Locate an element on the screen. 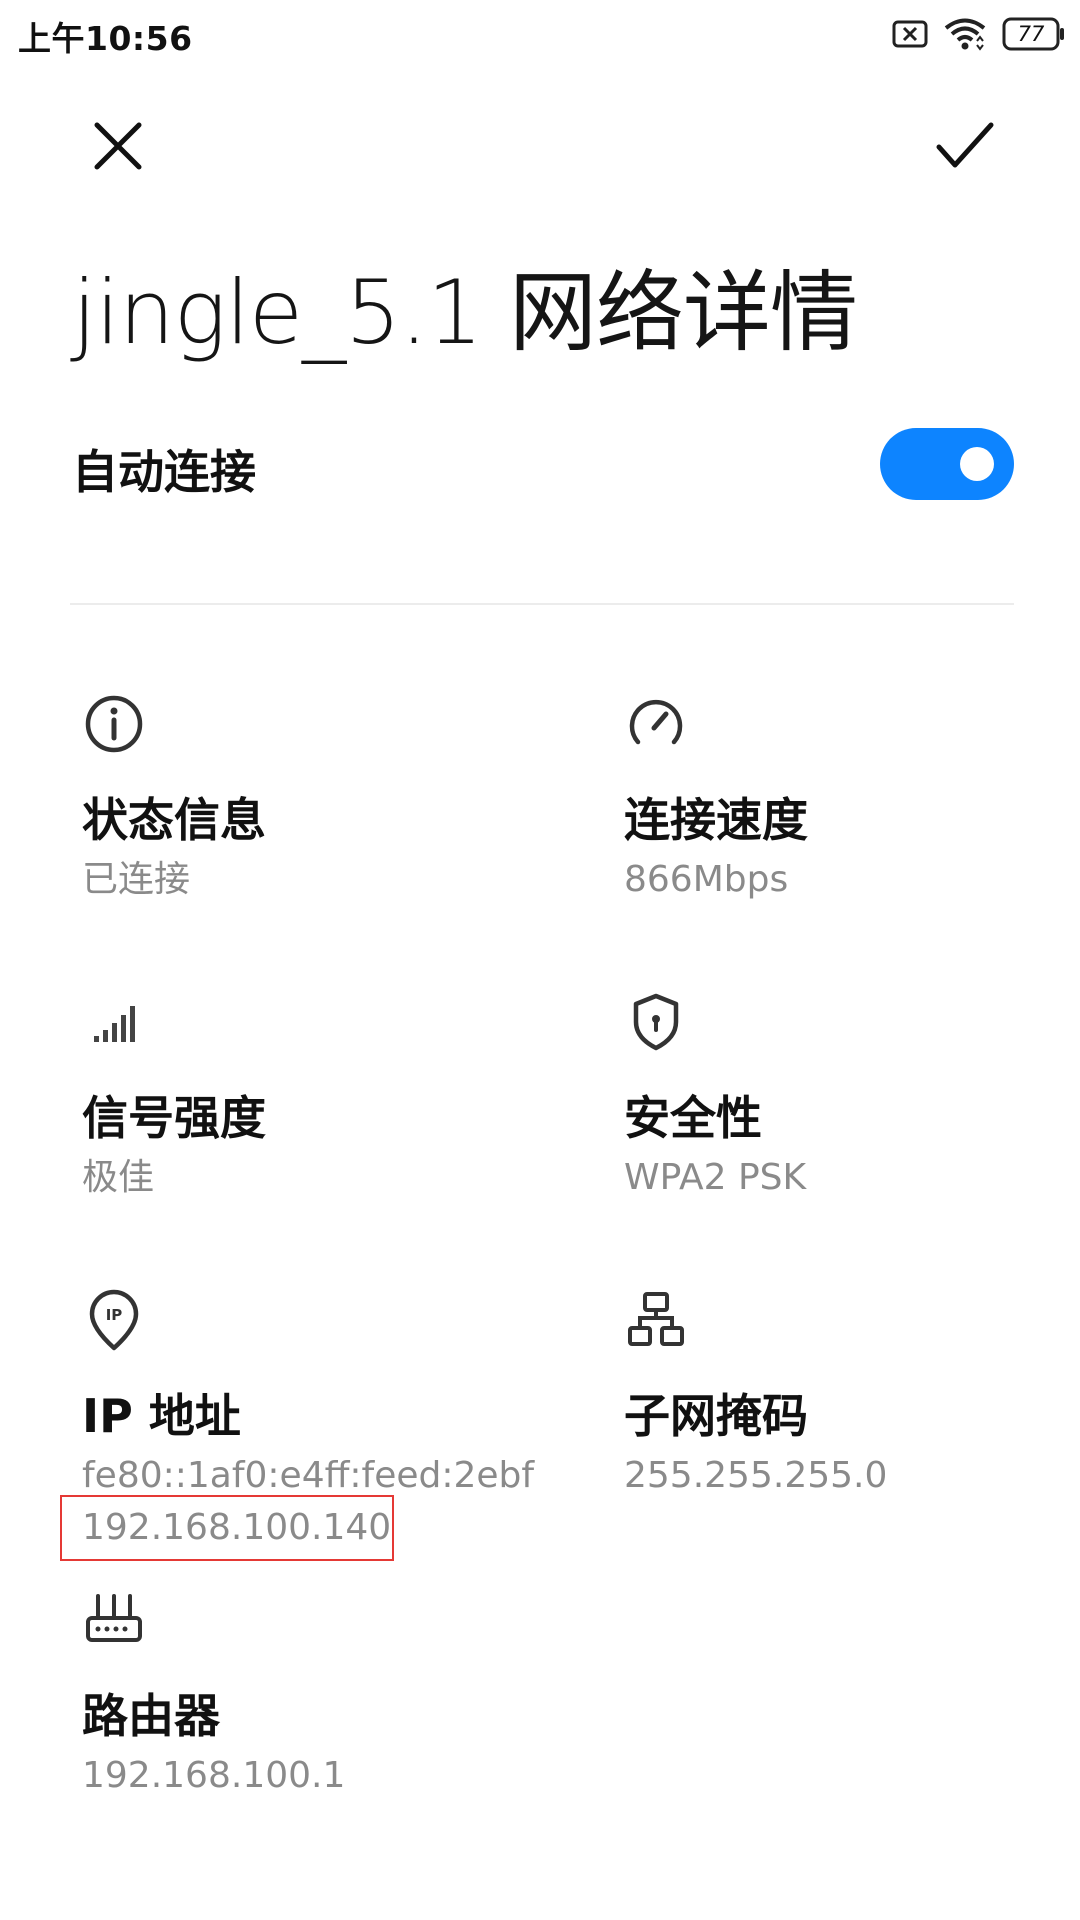  confirm-button is located at coordinates (965, 146).